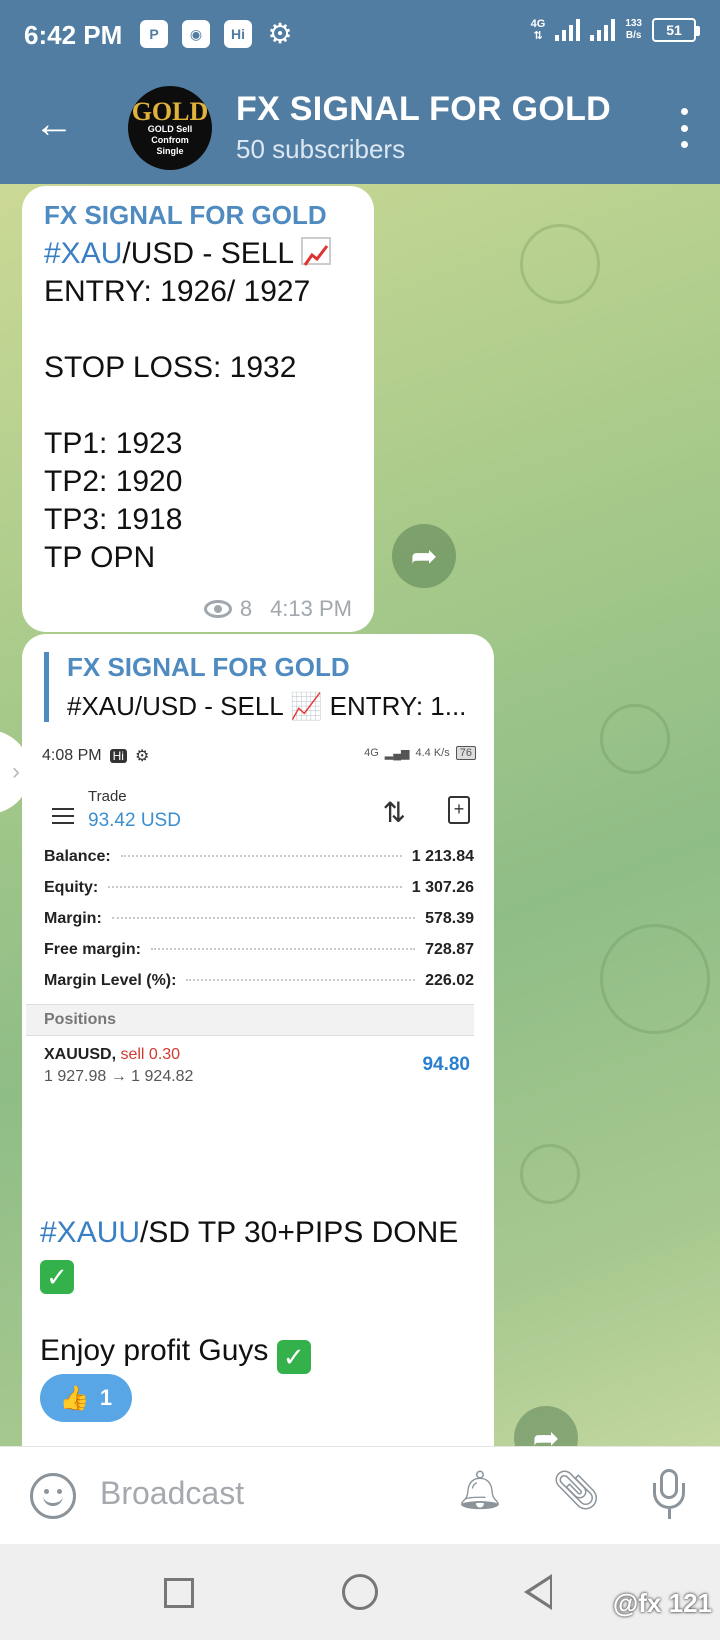  Describe the element at coordinates (246, 608) in the screenshot. I see `view-count: 8` at that location.